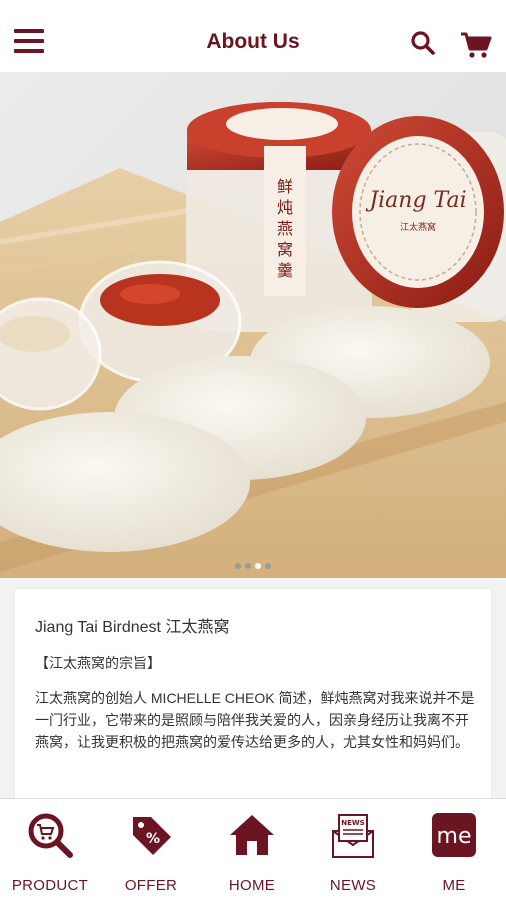  I want to click on nav-product: PRODUCT, so click(50, 851).